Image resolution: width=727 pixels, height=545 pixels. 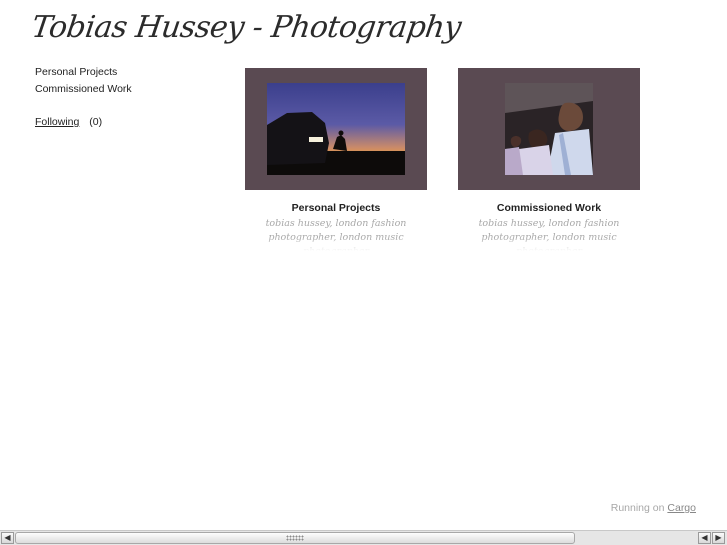 I want to click on project-title: Commissioned Work, so click(x=549, y=208).